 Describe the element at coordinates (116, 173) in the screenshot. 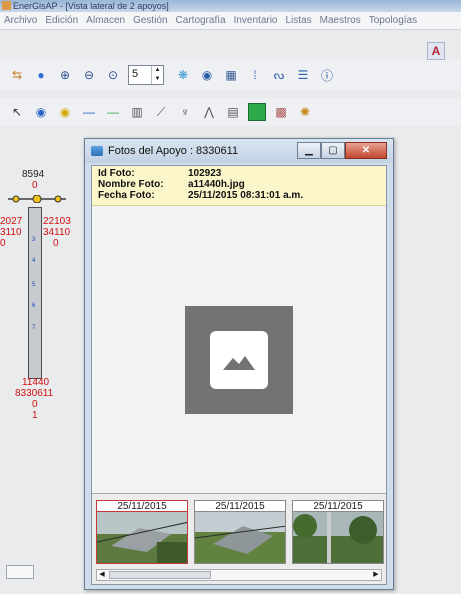

I see `id-foto-label: Id Foto:` at that location.